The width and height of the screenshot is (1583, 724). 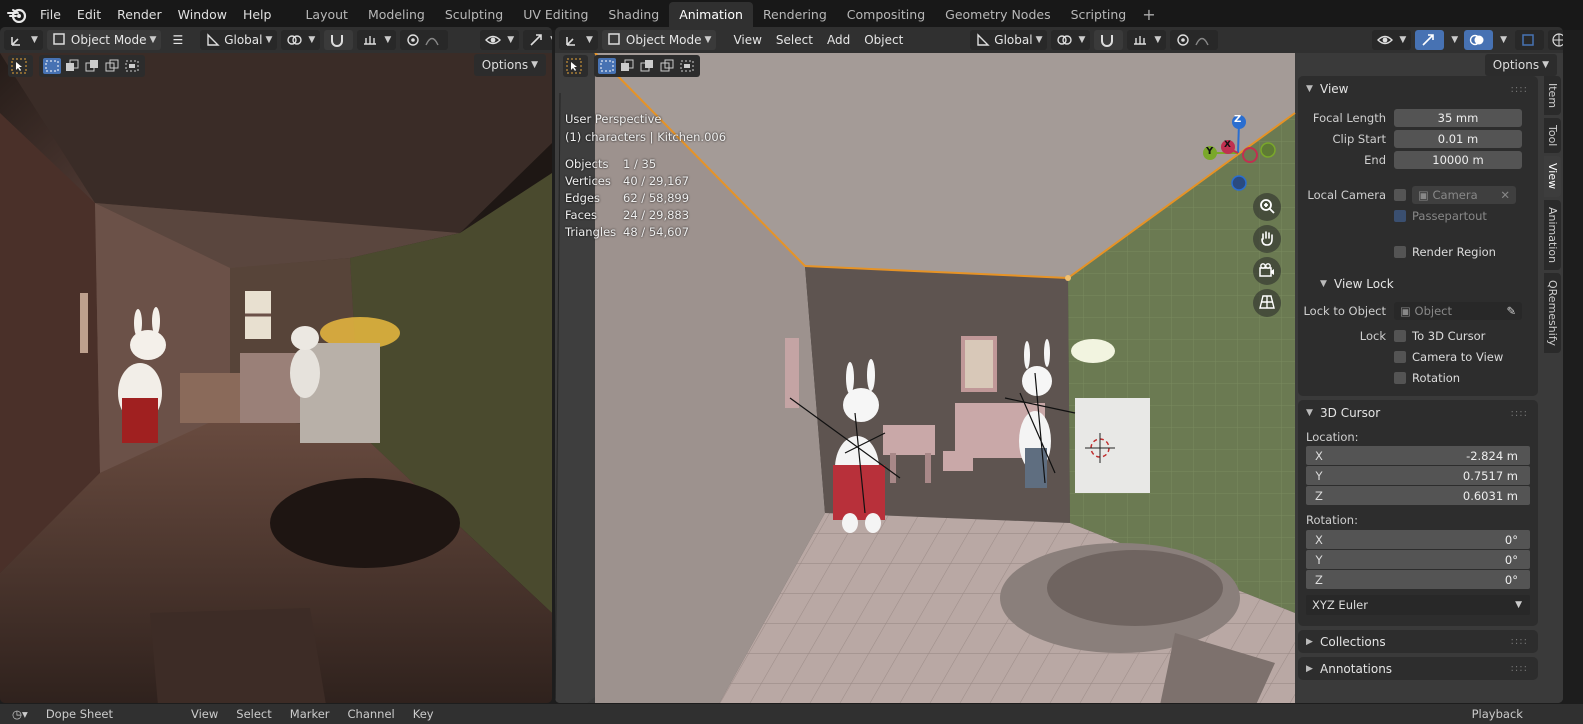 What do you see at coordinates (89, 15) in the screenshot?
I see `menu-edit: Edit` at bounding box center [89, 15].